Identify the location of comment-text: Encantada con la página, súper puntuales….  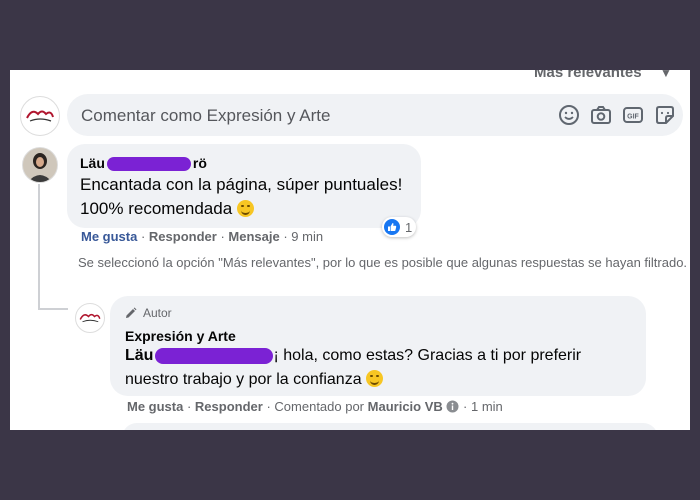
(241, 197).